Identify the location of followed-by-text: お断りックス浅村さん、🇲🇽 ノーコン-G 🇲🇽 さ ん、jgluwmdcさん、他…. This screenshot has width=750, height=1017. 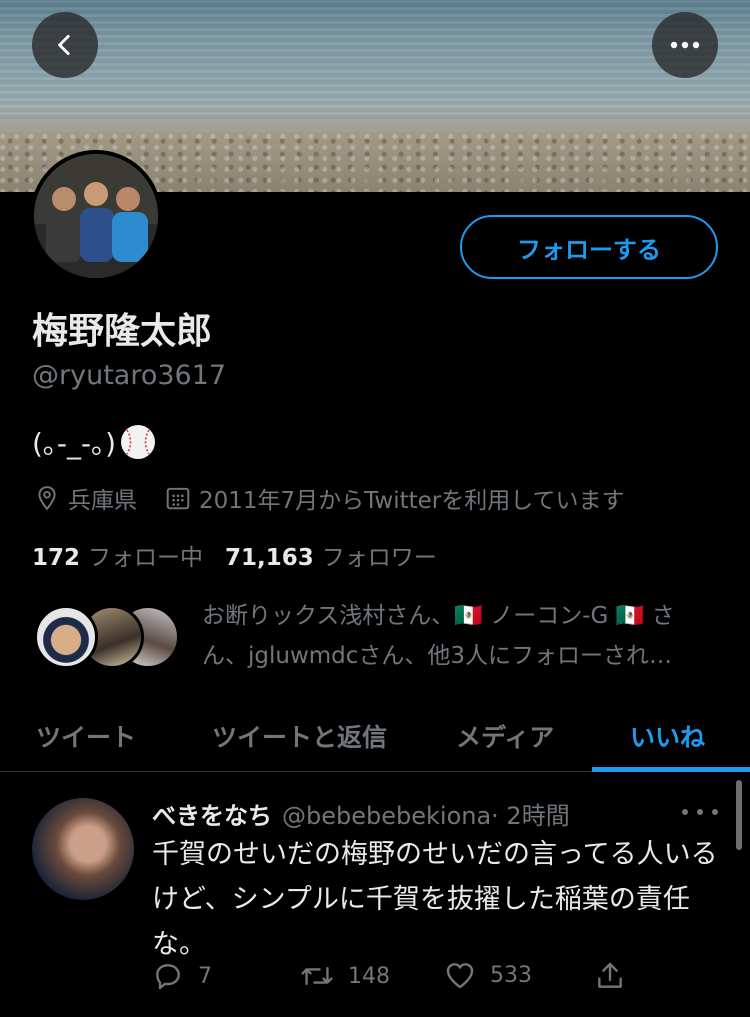
(452, 636).